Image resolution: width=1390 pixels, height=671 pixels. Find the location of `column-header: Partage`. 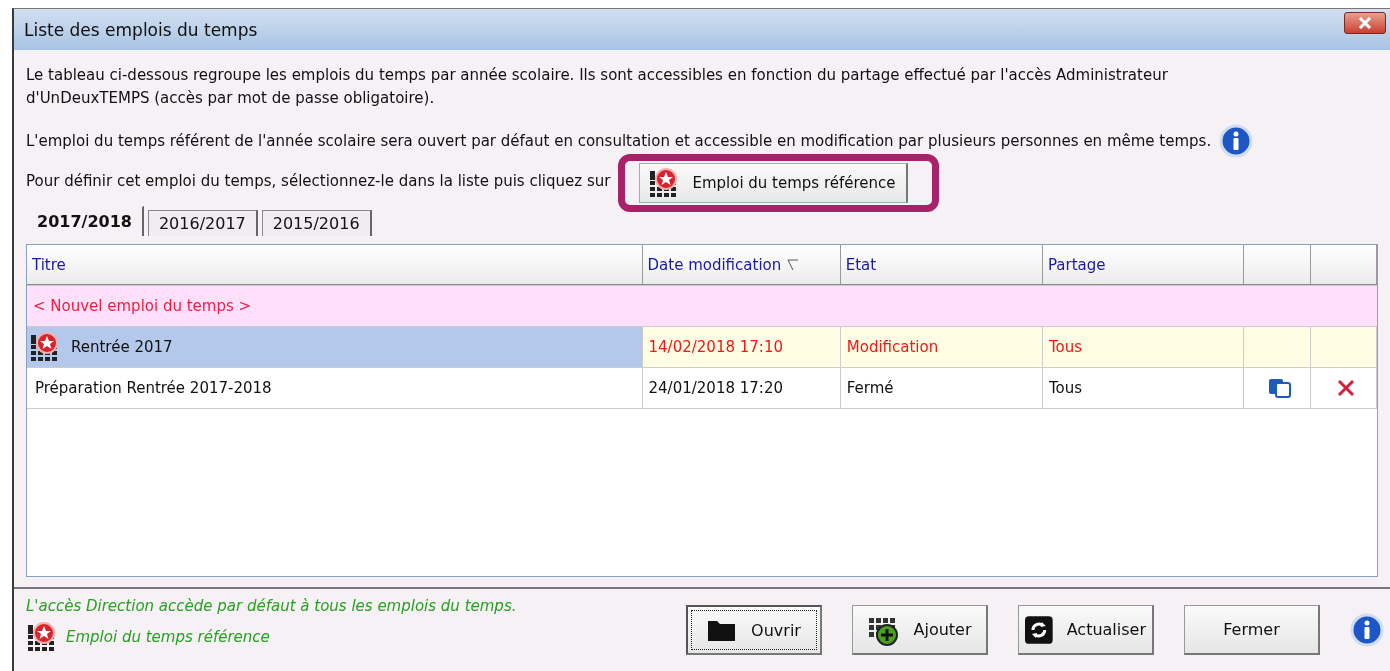

column-header: Partage is located at coordinates (1143, 265).